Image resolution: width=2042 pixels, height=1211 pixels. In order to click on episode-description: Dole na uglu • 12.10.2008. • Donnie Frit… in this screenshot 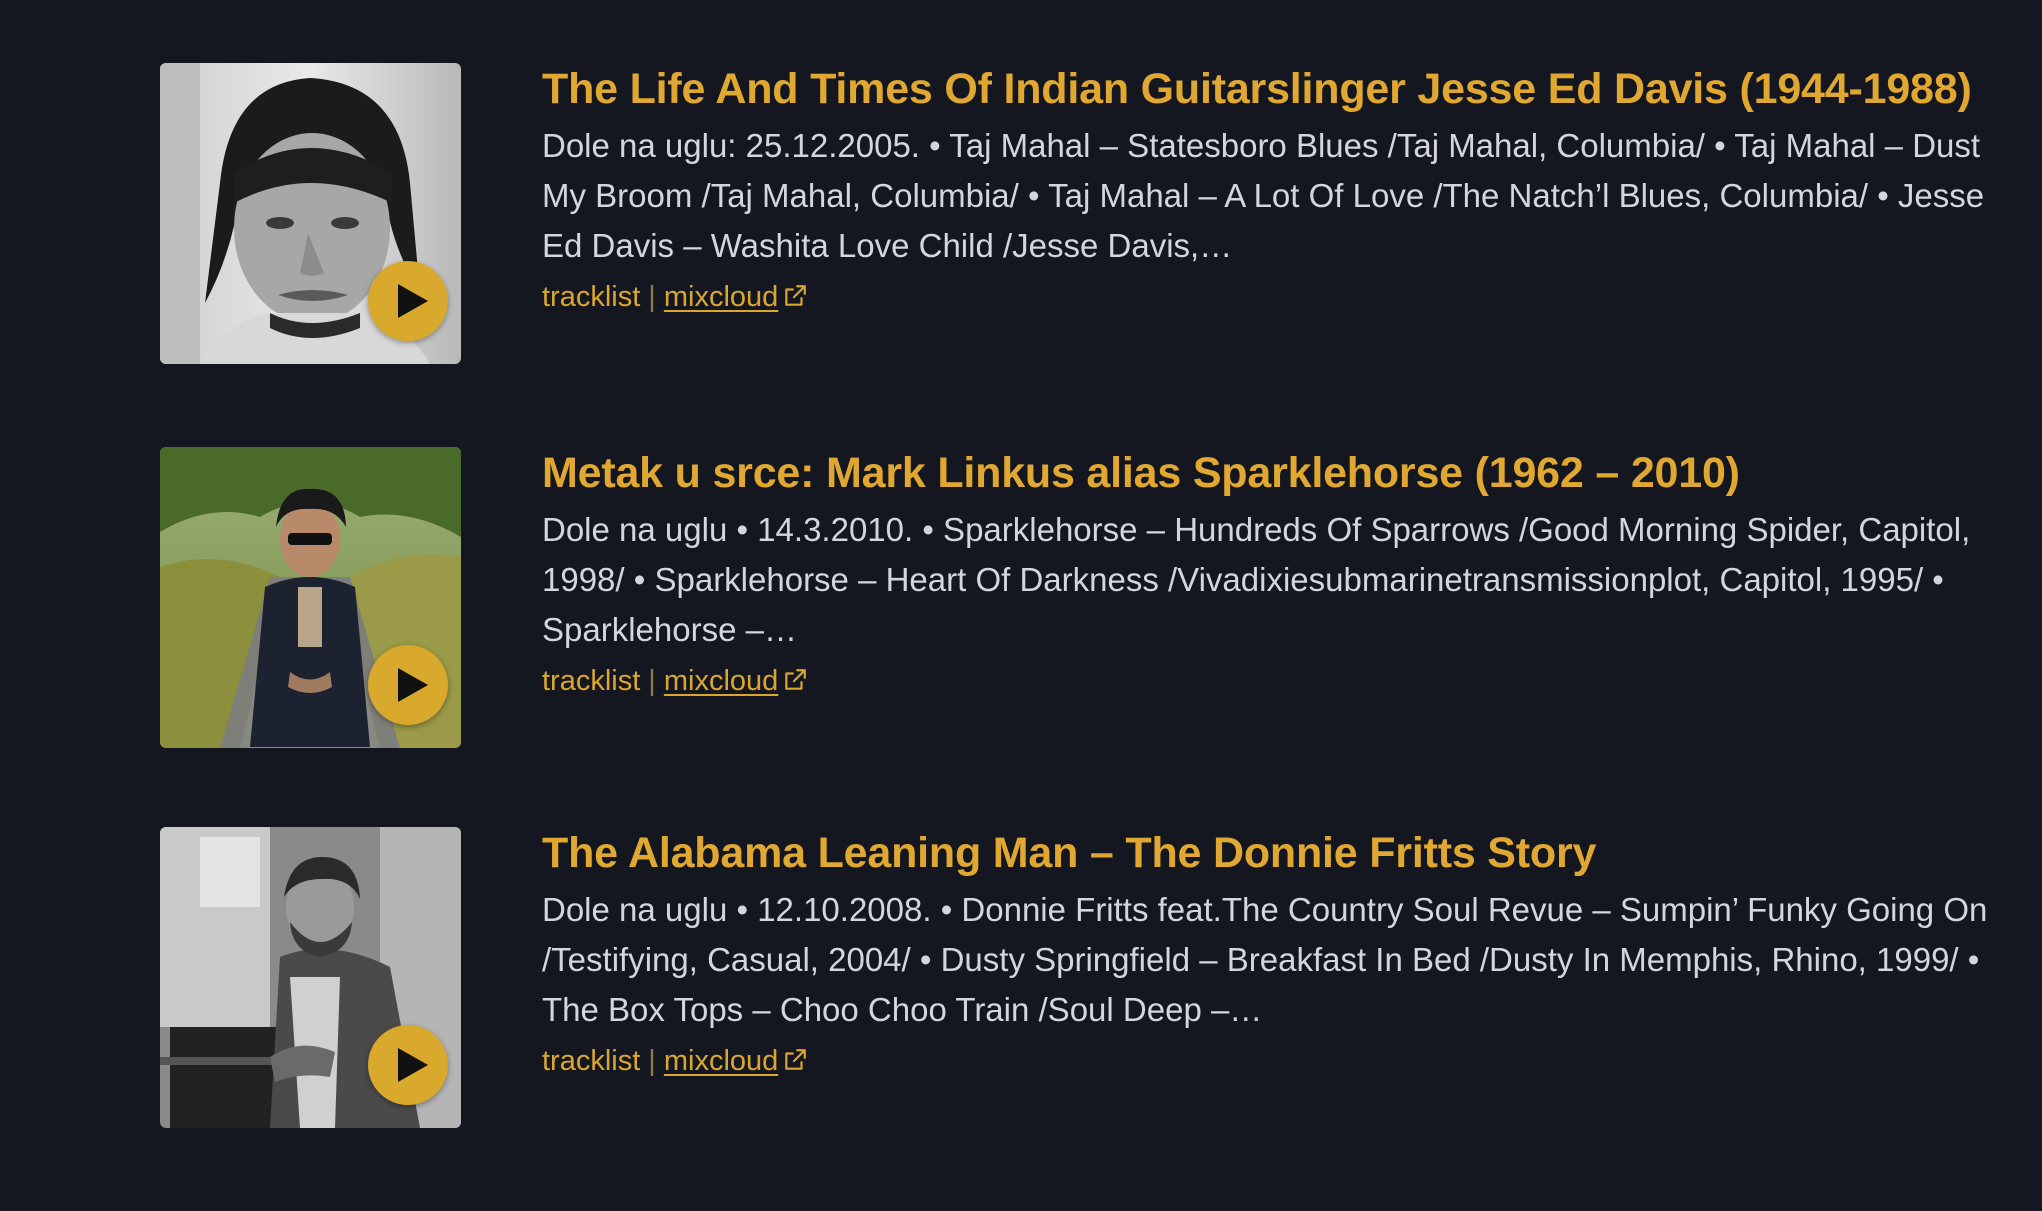, I will do `click(1265, 959)`.